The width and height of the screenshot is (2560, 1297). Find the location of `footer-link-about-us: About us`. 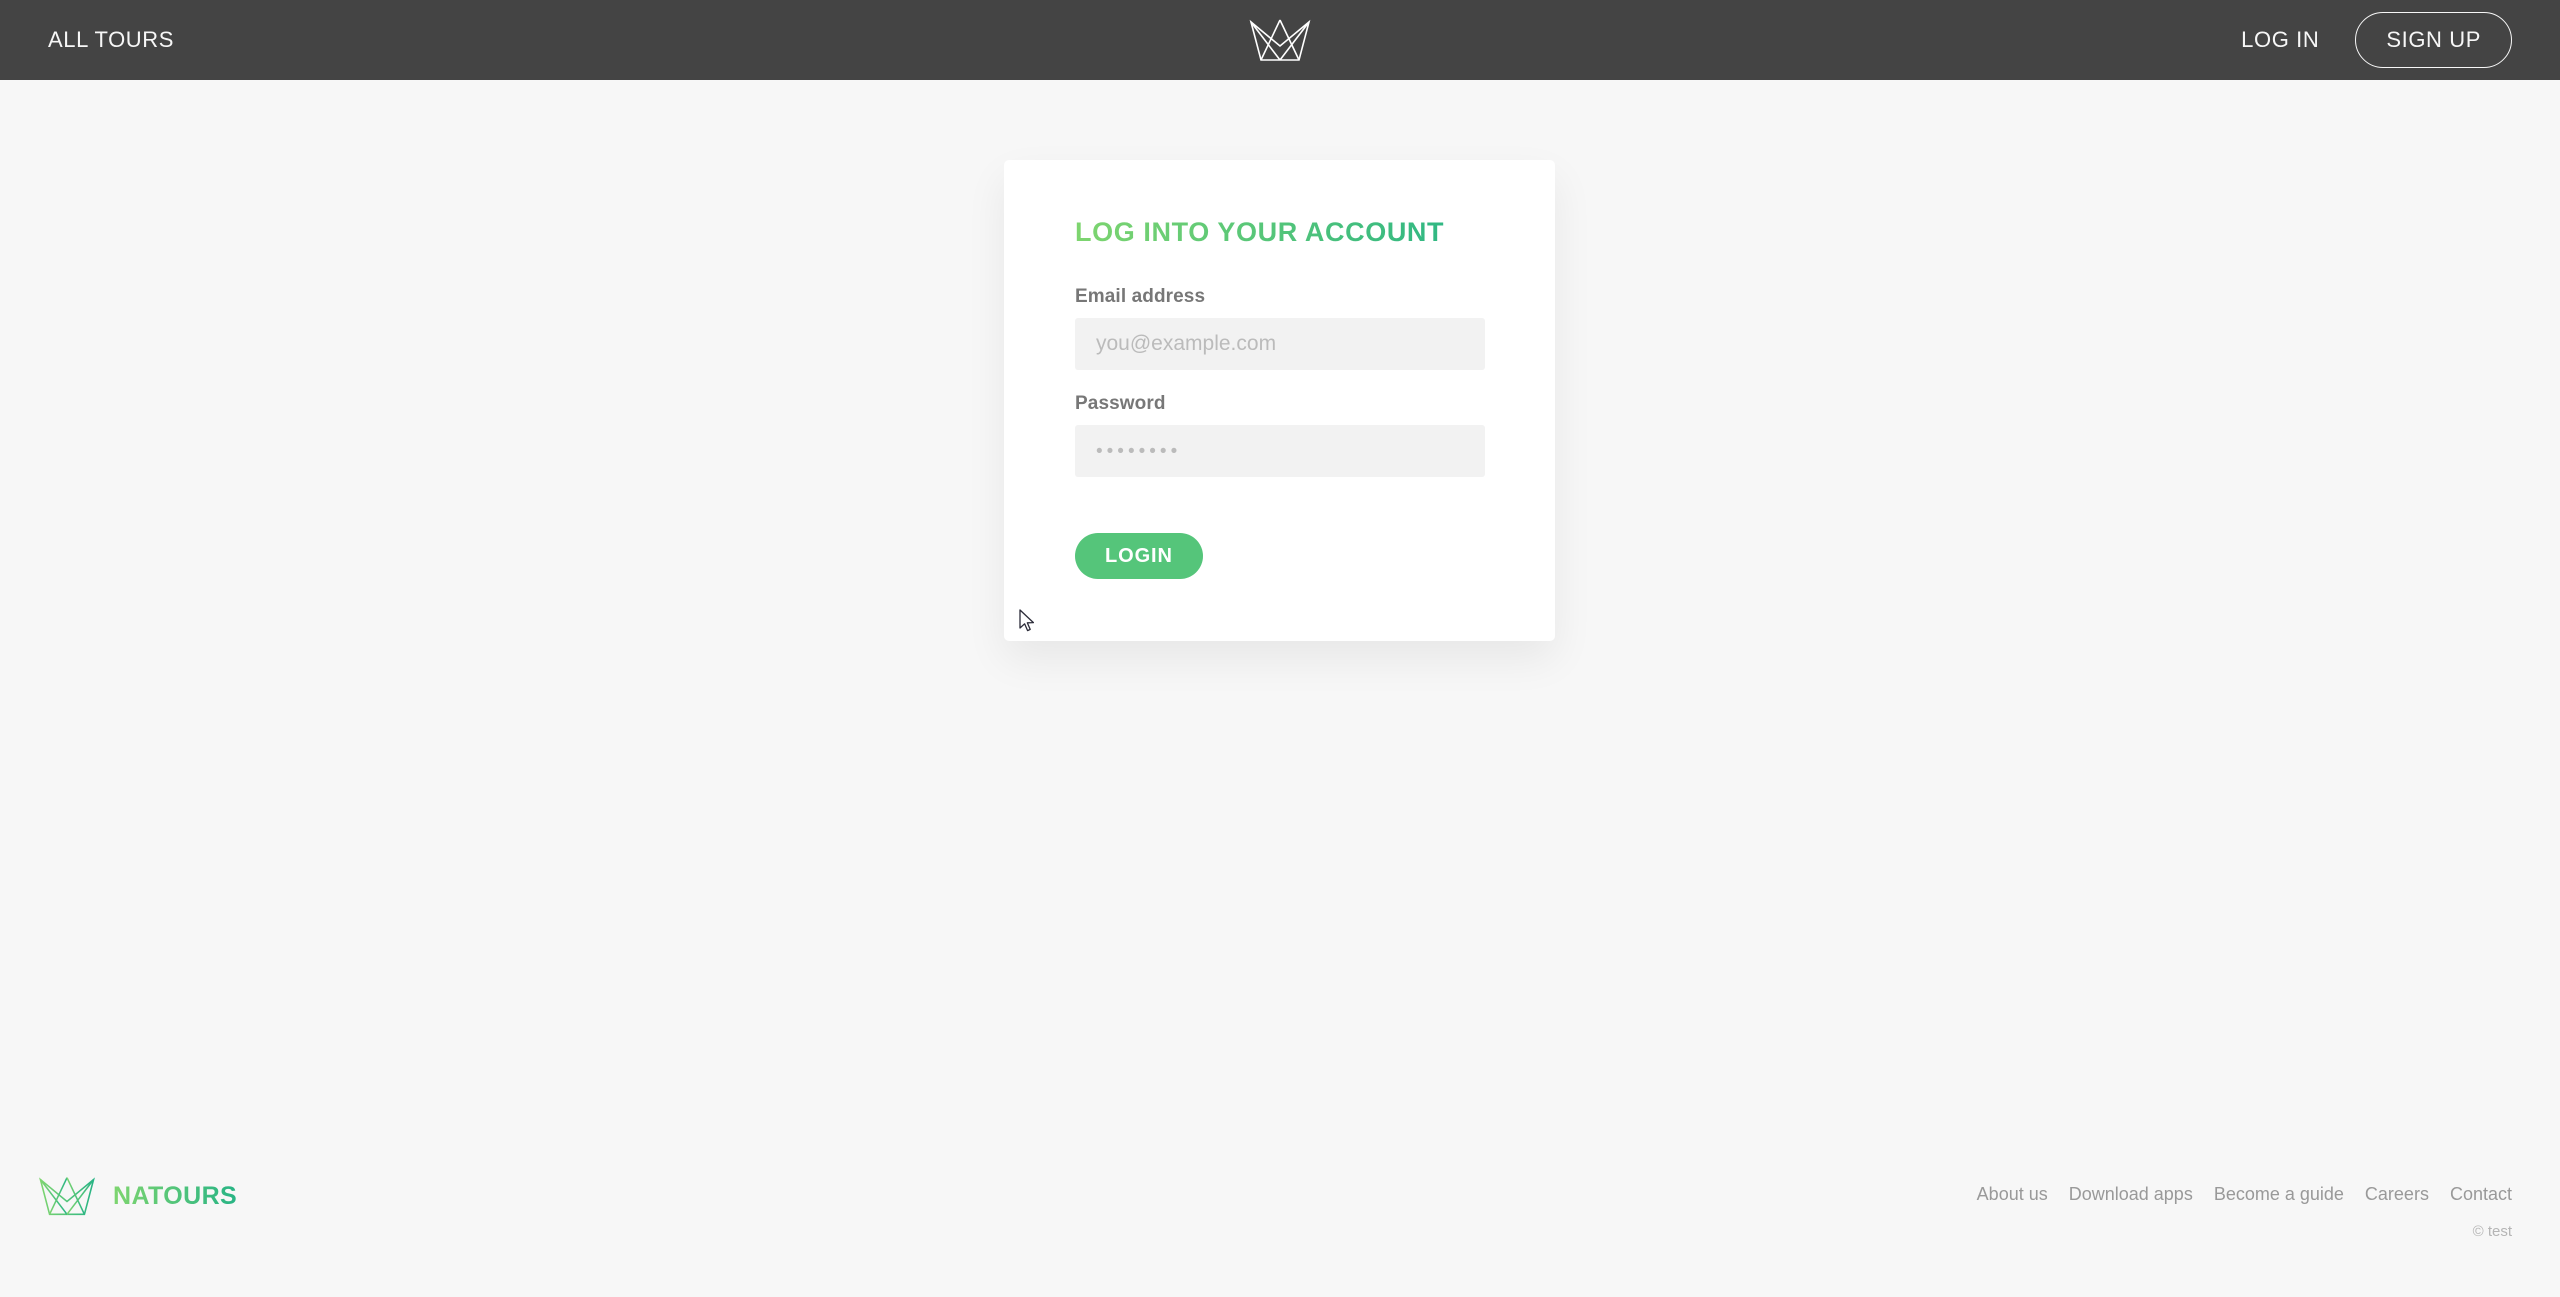

footer-link-about-us: About us is located at coordinates (2012, 1194).